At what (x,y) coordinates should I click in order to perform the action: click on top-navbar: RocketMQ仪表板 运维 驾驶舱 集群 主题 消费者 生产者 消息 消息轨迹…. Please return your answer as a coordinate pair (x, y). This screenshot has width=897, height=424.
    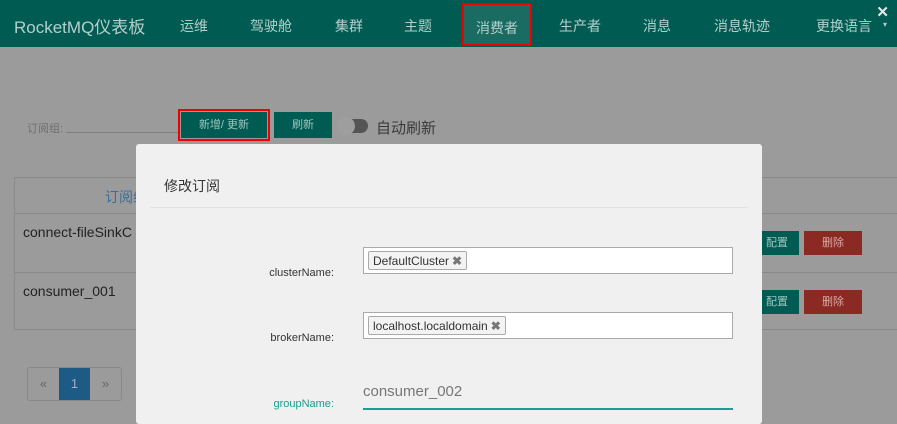
    Looking at the image, I should click on (448, 23).